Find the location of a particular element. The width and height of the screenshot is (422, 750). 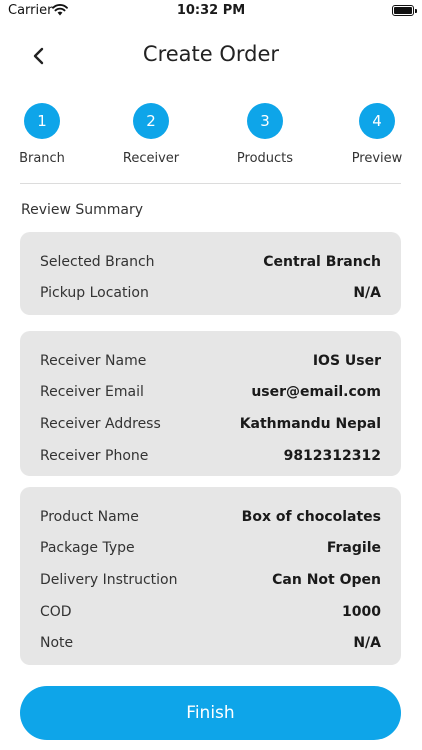

row-value: Kathmandu Nepal is located at coordinates (310, 423).